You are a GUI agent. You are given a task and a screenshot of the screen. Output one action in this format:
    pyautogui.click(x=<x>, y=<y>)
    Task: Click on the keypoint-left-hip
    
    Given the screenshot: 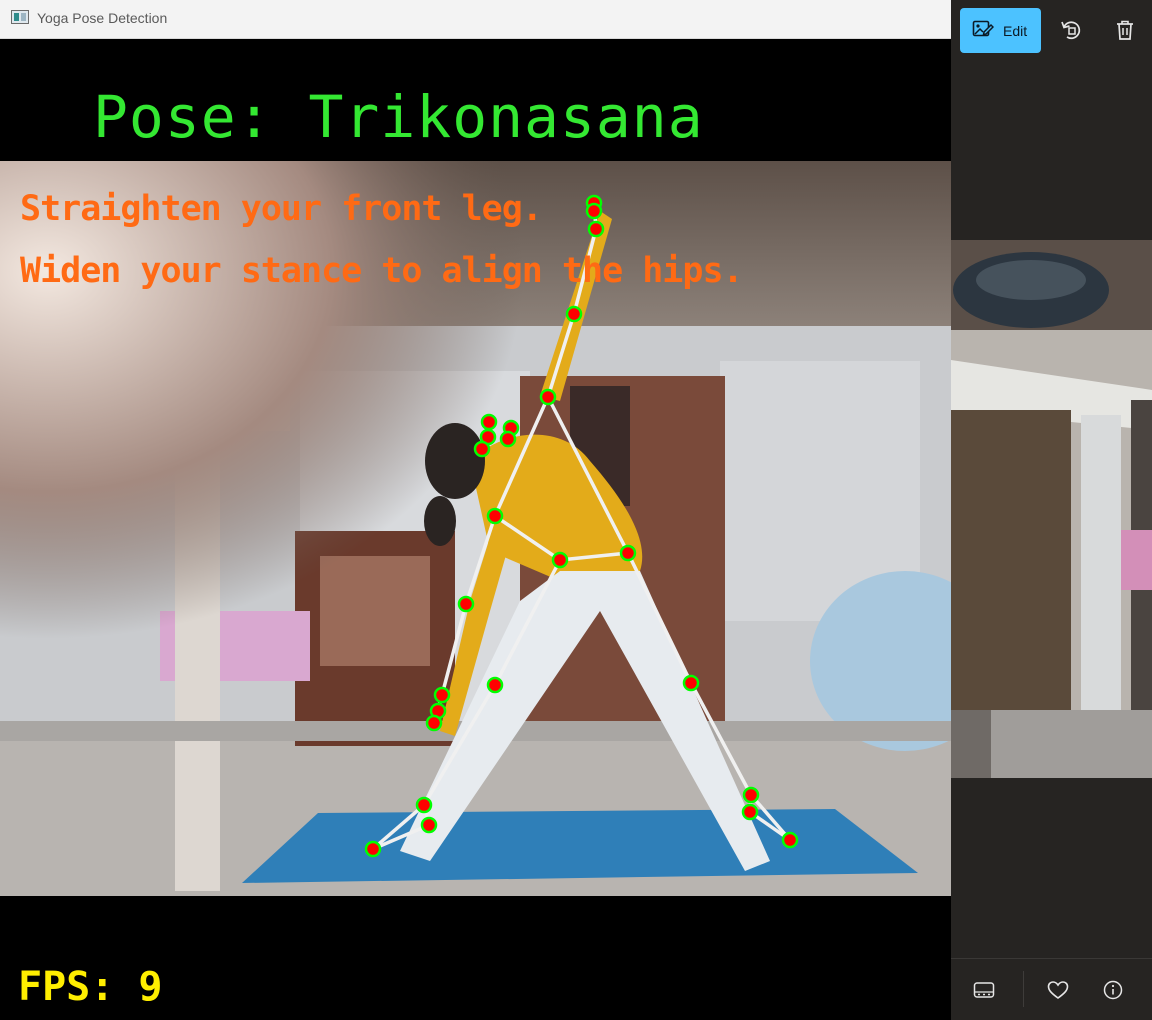 What is the action you would take?
    pyautogui.click(x=560, y=560)
    